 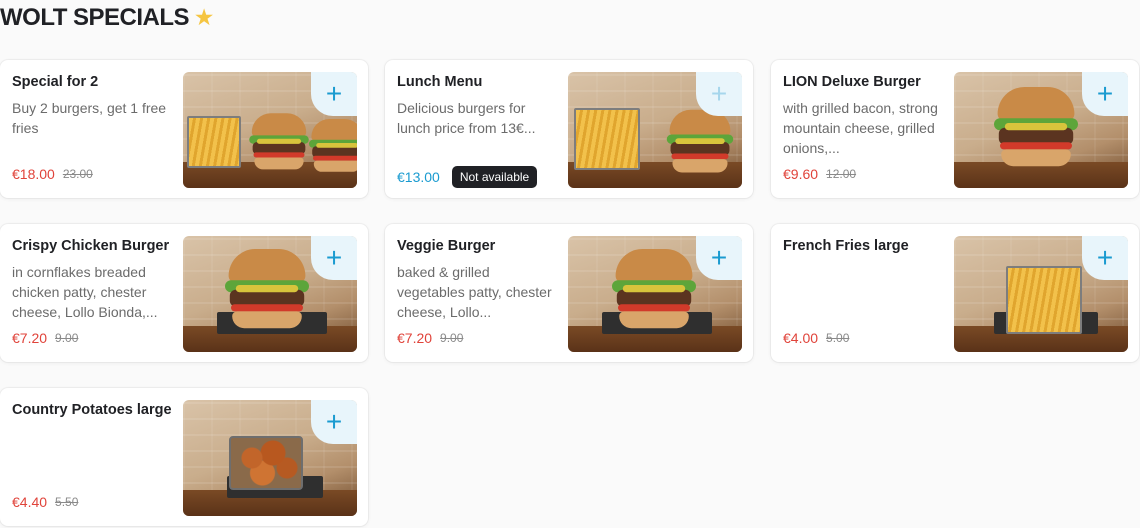 I want to click on item-price: €18.00, so click(x=33, y=174).